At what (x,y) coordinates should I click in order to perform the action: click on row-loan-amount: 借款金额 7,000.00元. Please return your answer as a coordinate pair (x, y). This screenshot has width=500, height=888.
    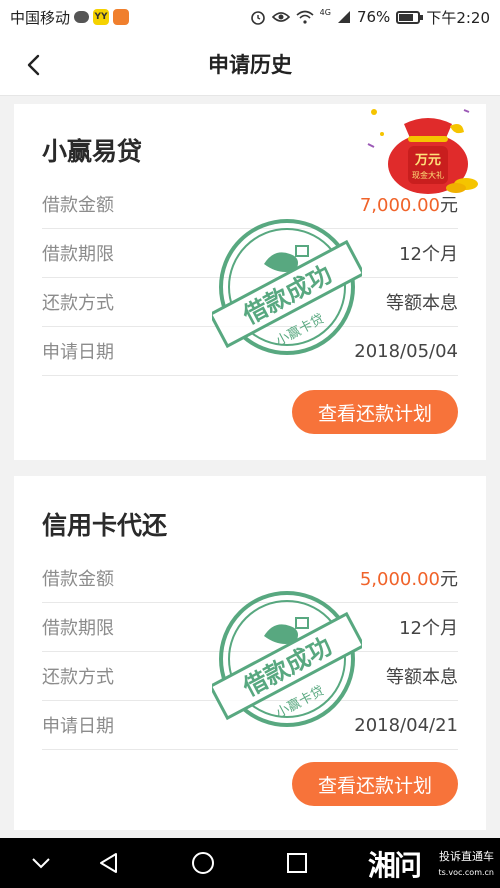
    Looking at the image, I should click on (250, 204).